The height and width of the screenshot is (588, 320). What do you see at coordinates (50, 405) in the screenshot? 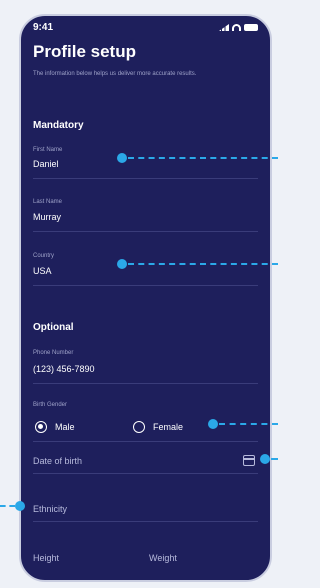
I see `birth-gender-label: Birth Gender` at bounding box center [50, 405].